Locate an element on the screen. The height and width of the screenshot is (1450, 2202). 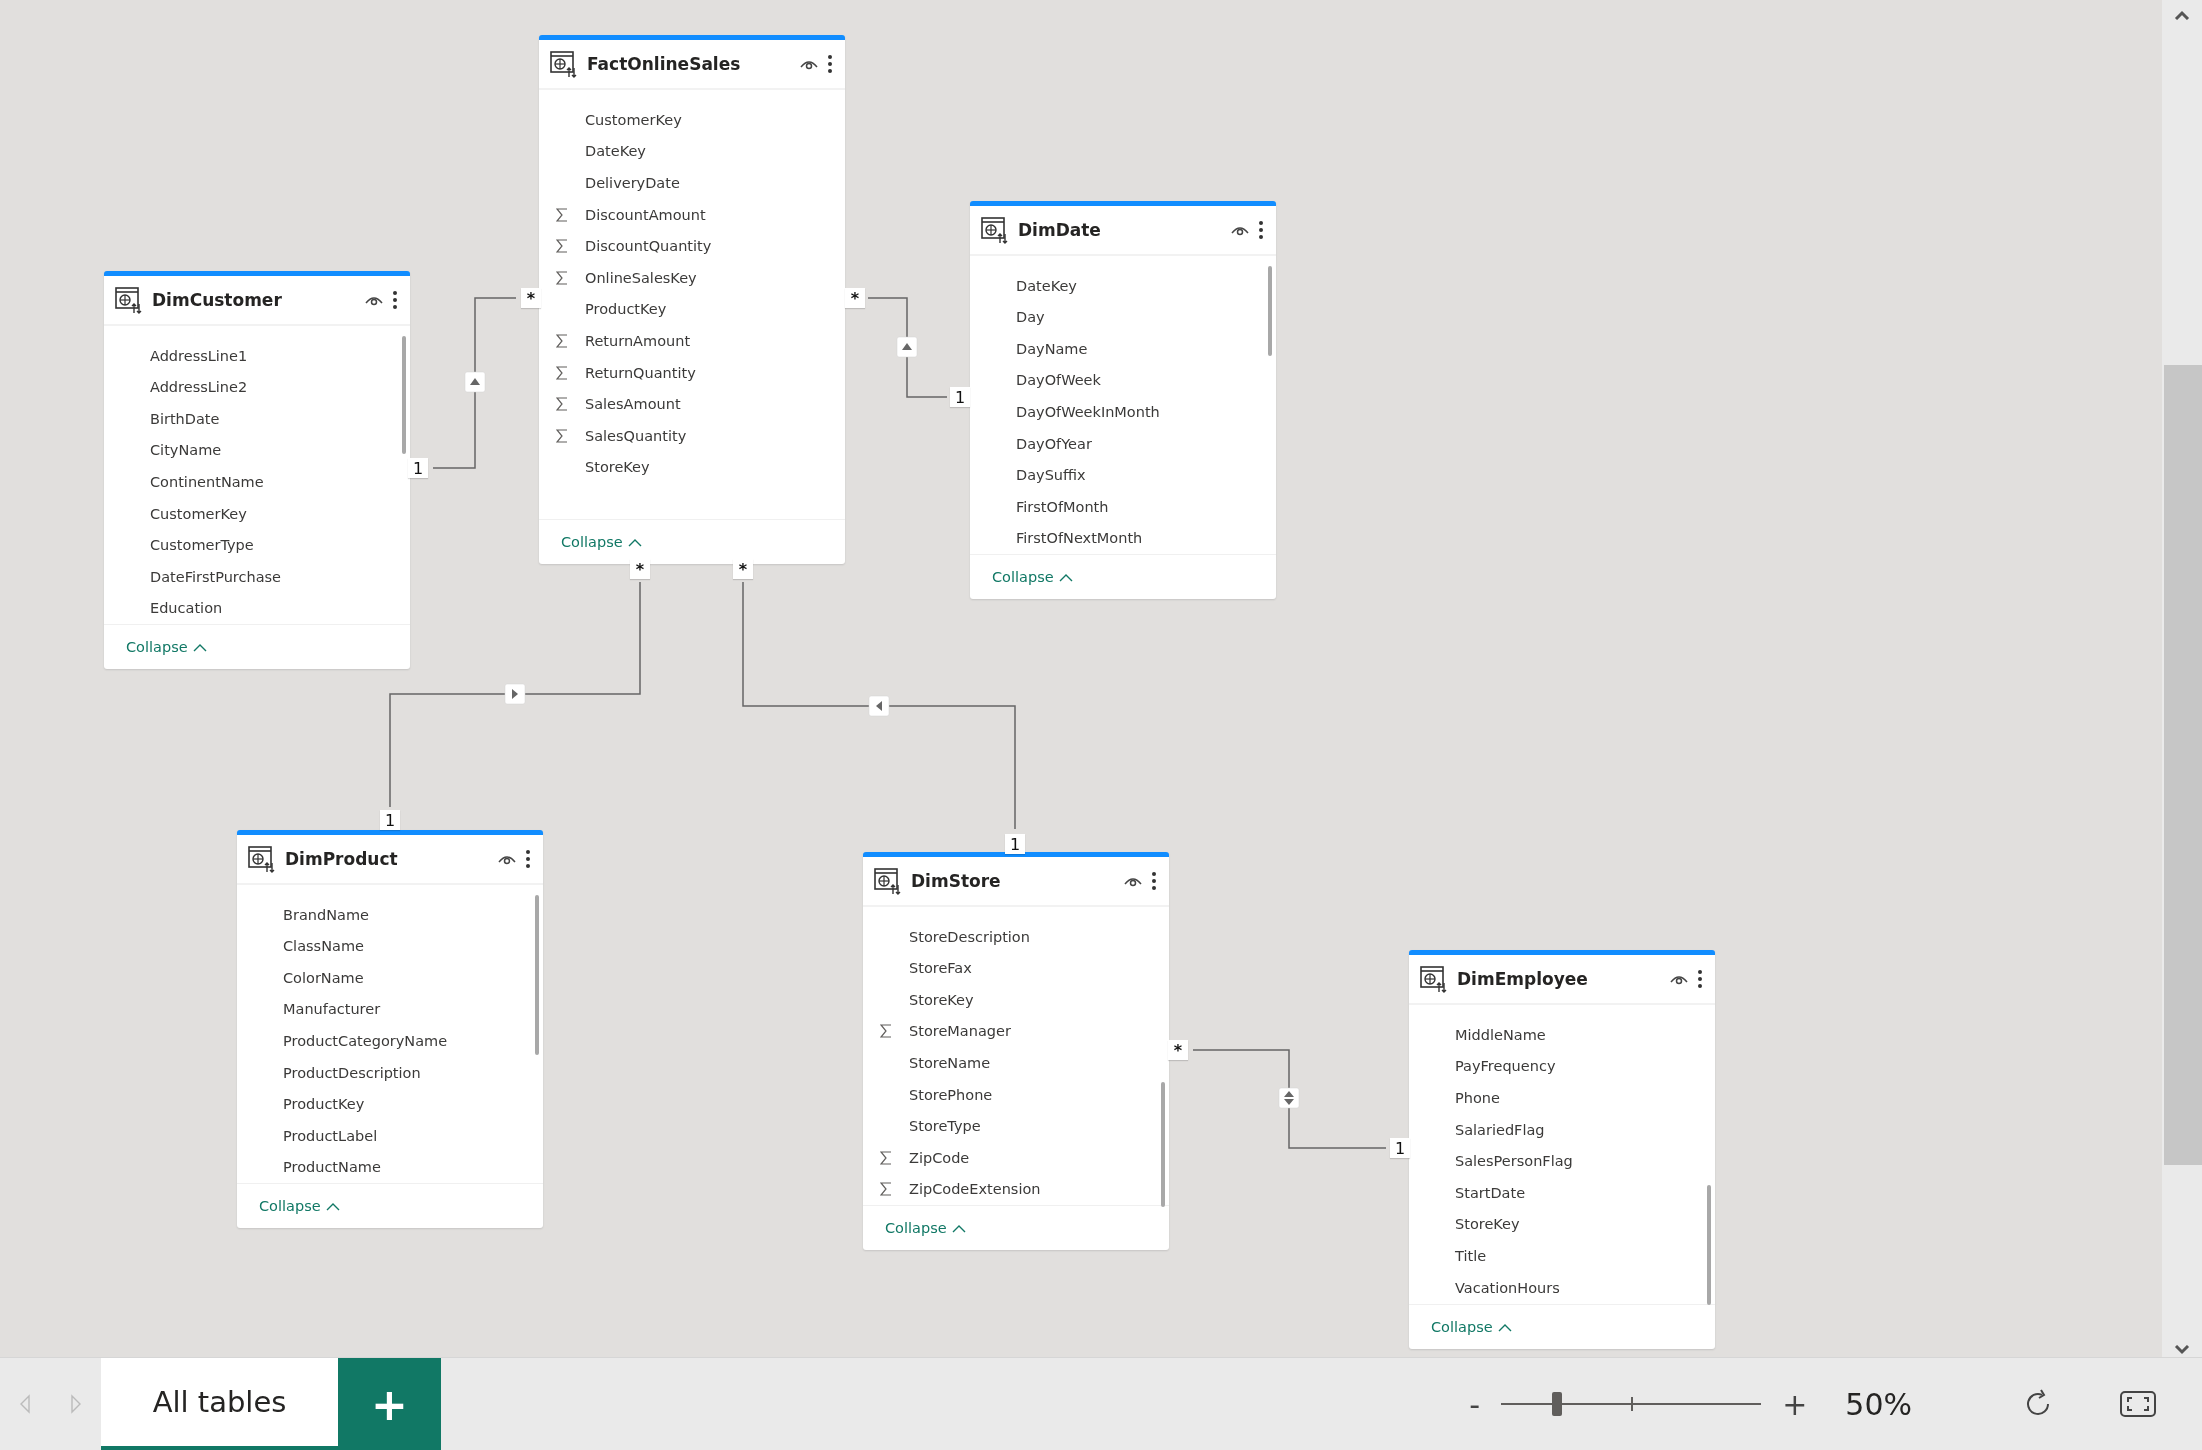
field-name: MiddleName is located at coordinates (1500, 1034).